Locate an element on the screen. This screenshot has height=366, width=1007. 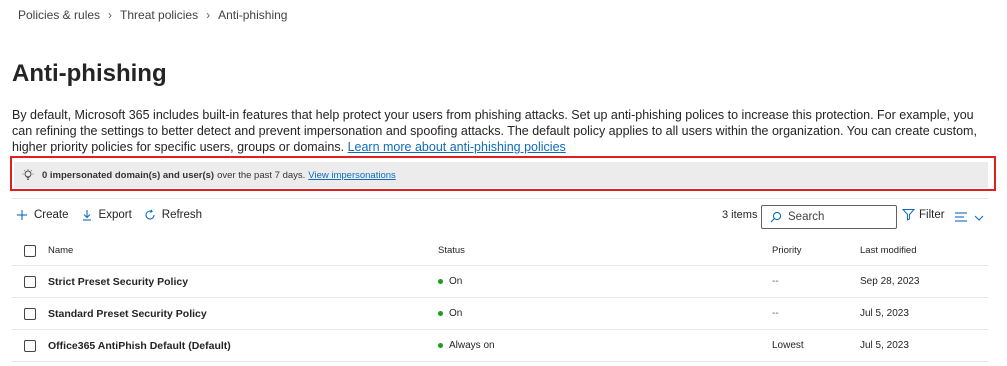
view-impersonations-link: View impersonations is located at coordinates (351, 175).